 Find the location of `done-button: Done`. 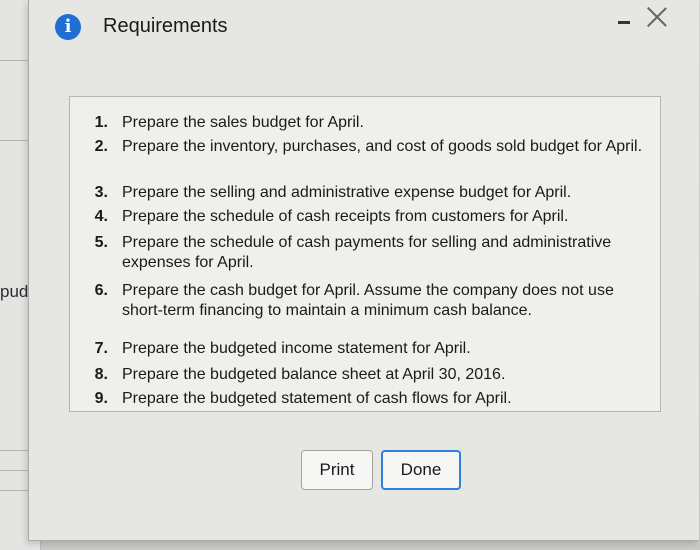

done-button: Done is located at coordinates (421, 470).